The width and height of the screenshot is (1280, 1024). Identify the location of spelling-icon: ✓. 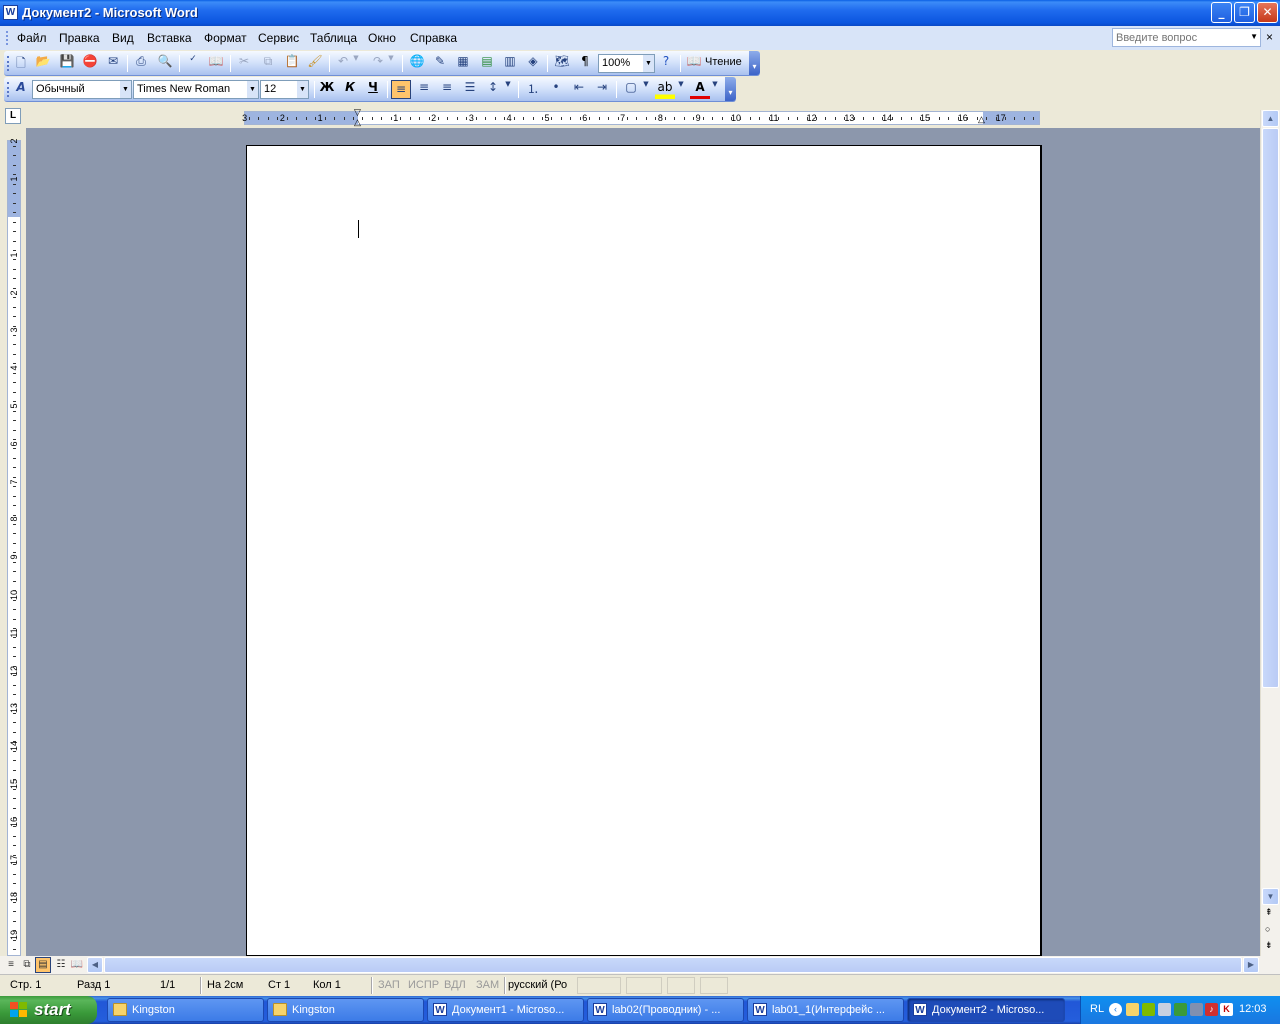
(193, 63).